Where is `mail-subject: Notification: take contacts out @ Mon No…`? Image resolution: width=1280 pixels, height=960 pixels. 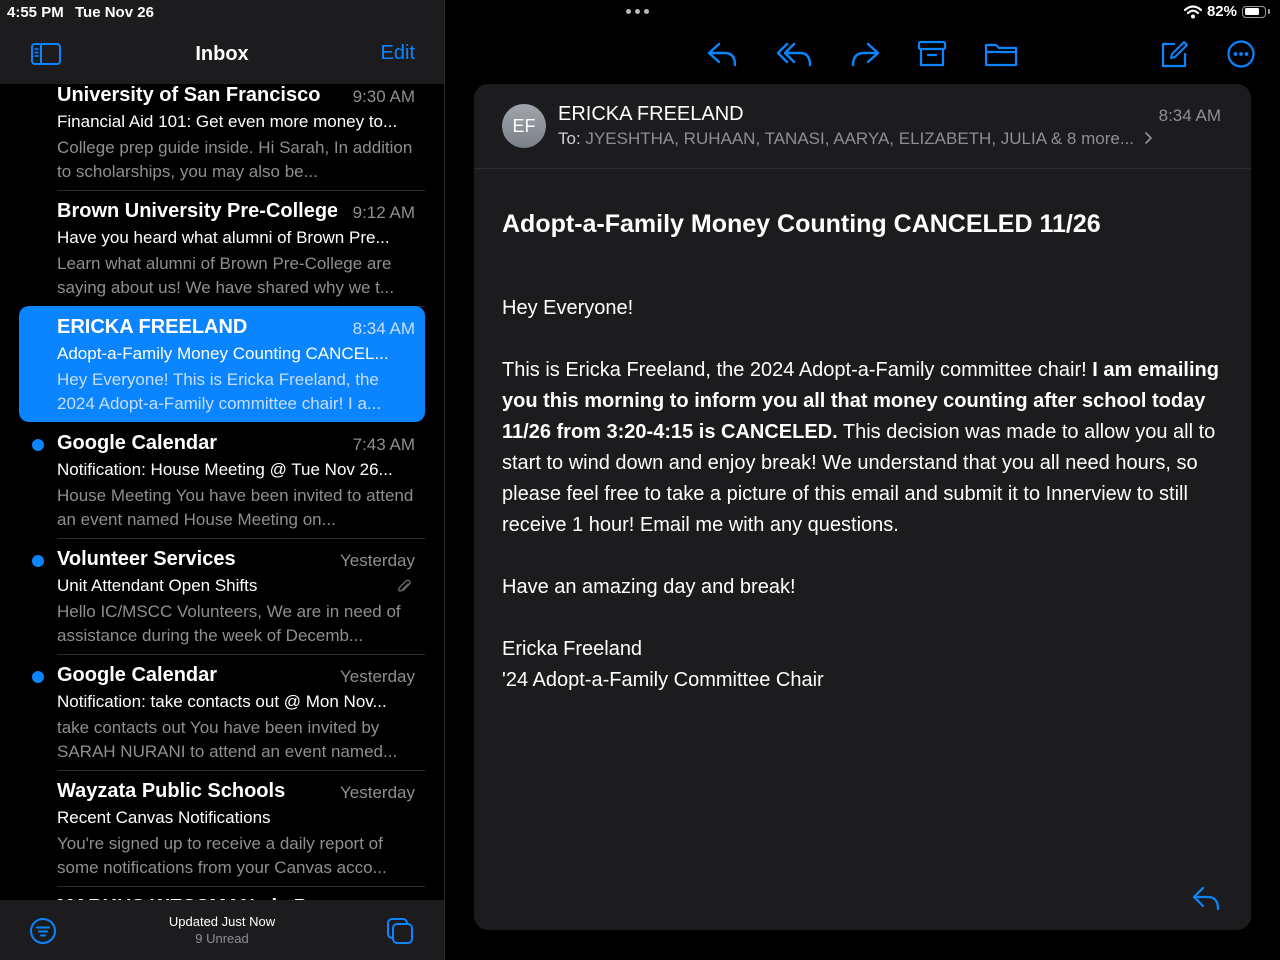
mail-subject: Notification: take contacts out @ Mon No… is located at coordinates (222, 701).